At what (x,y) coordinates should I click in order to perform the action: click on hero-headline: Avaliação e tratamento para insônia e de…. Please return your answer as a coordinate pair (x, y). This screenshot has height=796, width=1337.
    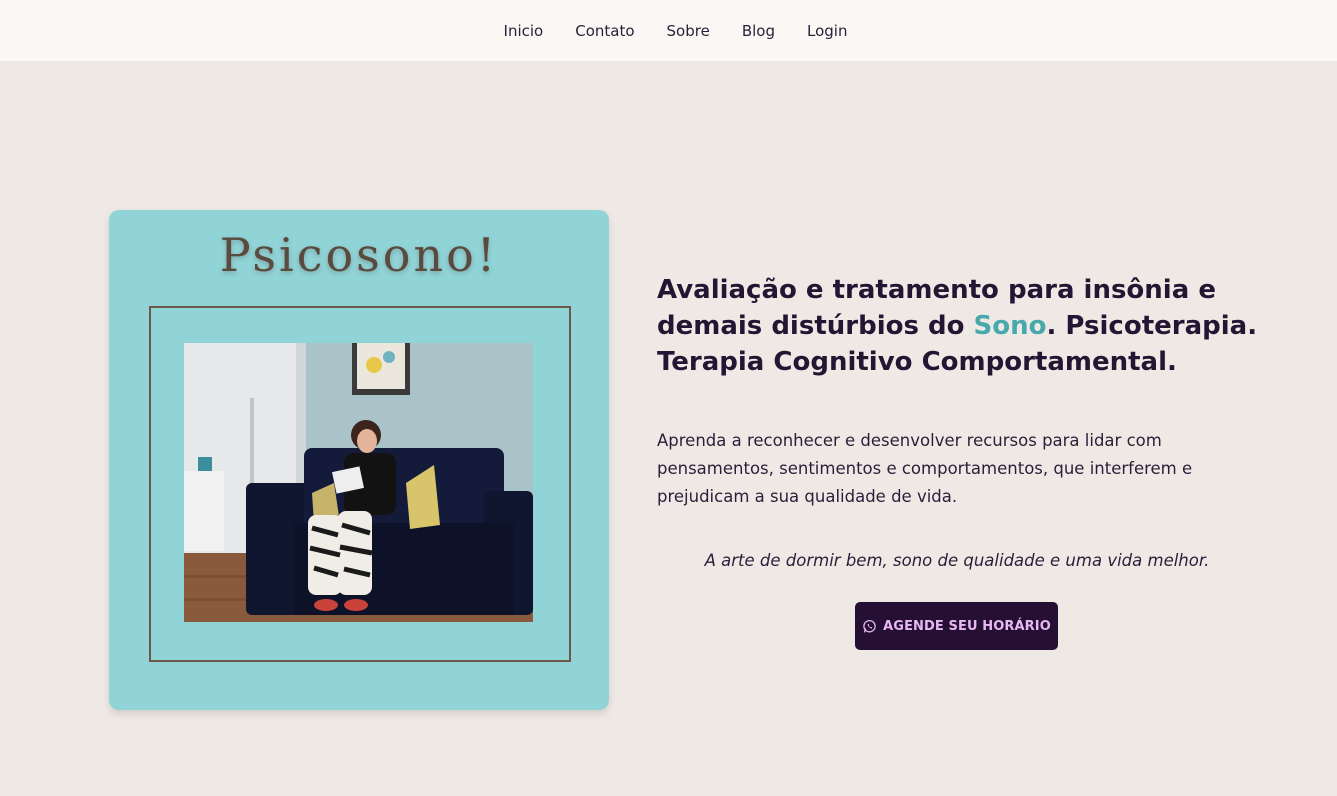
    Looking at the image, I should click on (967, 326).